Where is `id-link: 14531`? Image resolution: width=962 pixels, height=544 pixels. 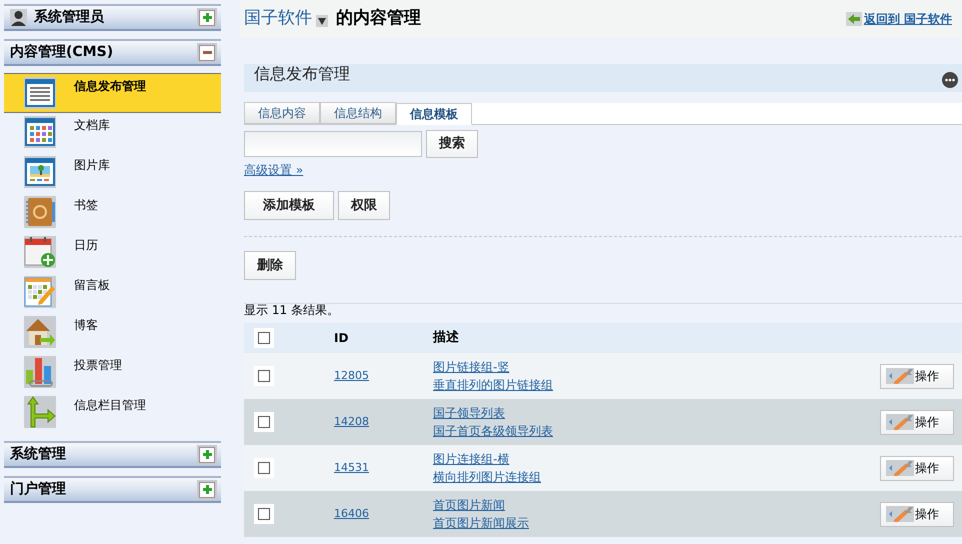
id-link: 14531 is located at coordinates (383, 468).